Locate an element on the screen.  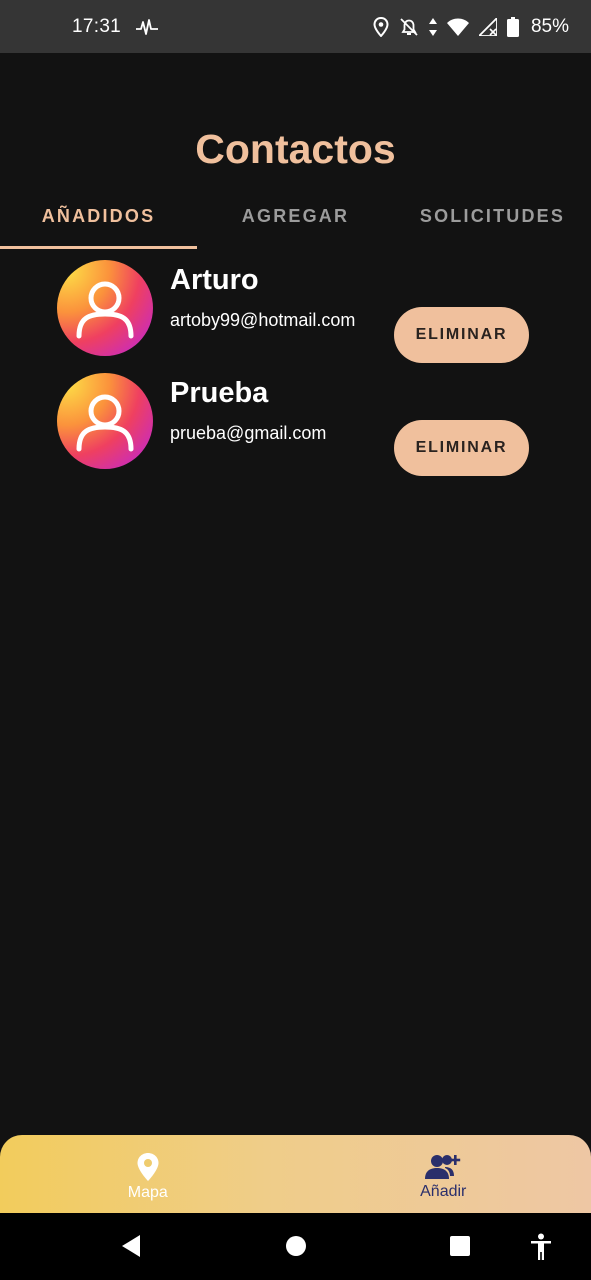
tab-bar: AÑADIDOS AGREGAR SOLICITUDES is located at coordinates (295, 223).